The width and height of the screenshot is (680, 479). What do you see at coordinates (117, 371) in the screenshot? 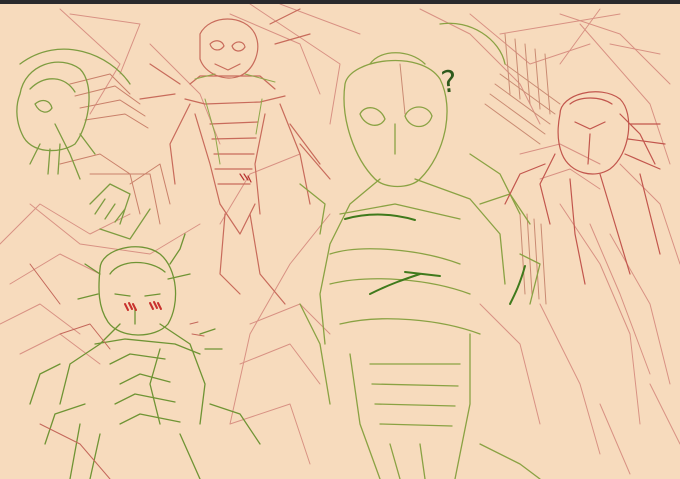
I see `bottom-left-red-accents` at bounding box center [117, 371].